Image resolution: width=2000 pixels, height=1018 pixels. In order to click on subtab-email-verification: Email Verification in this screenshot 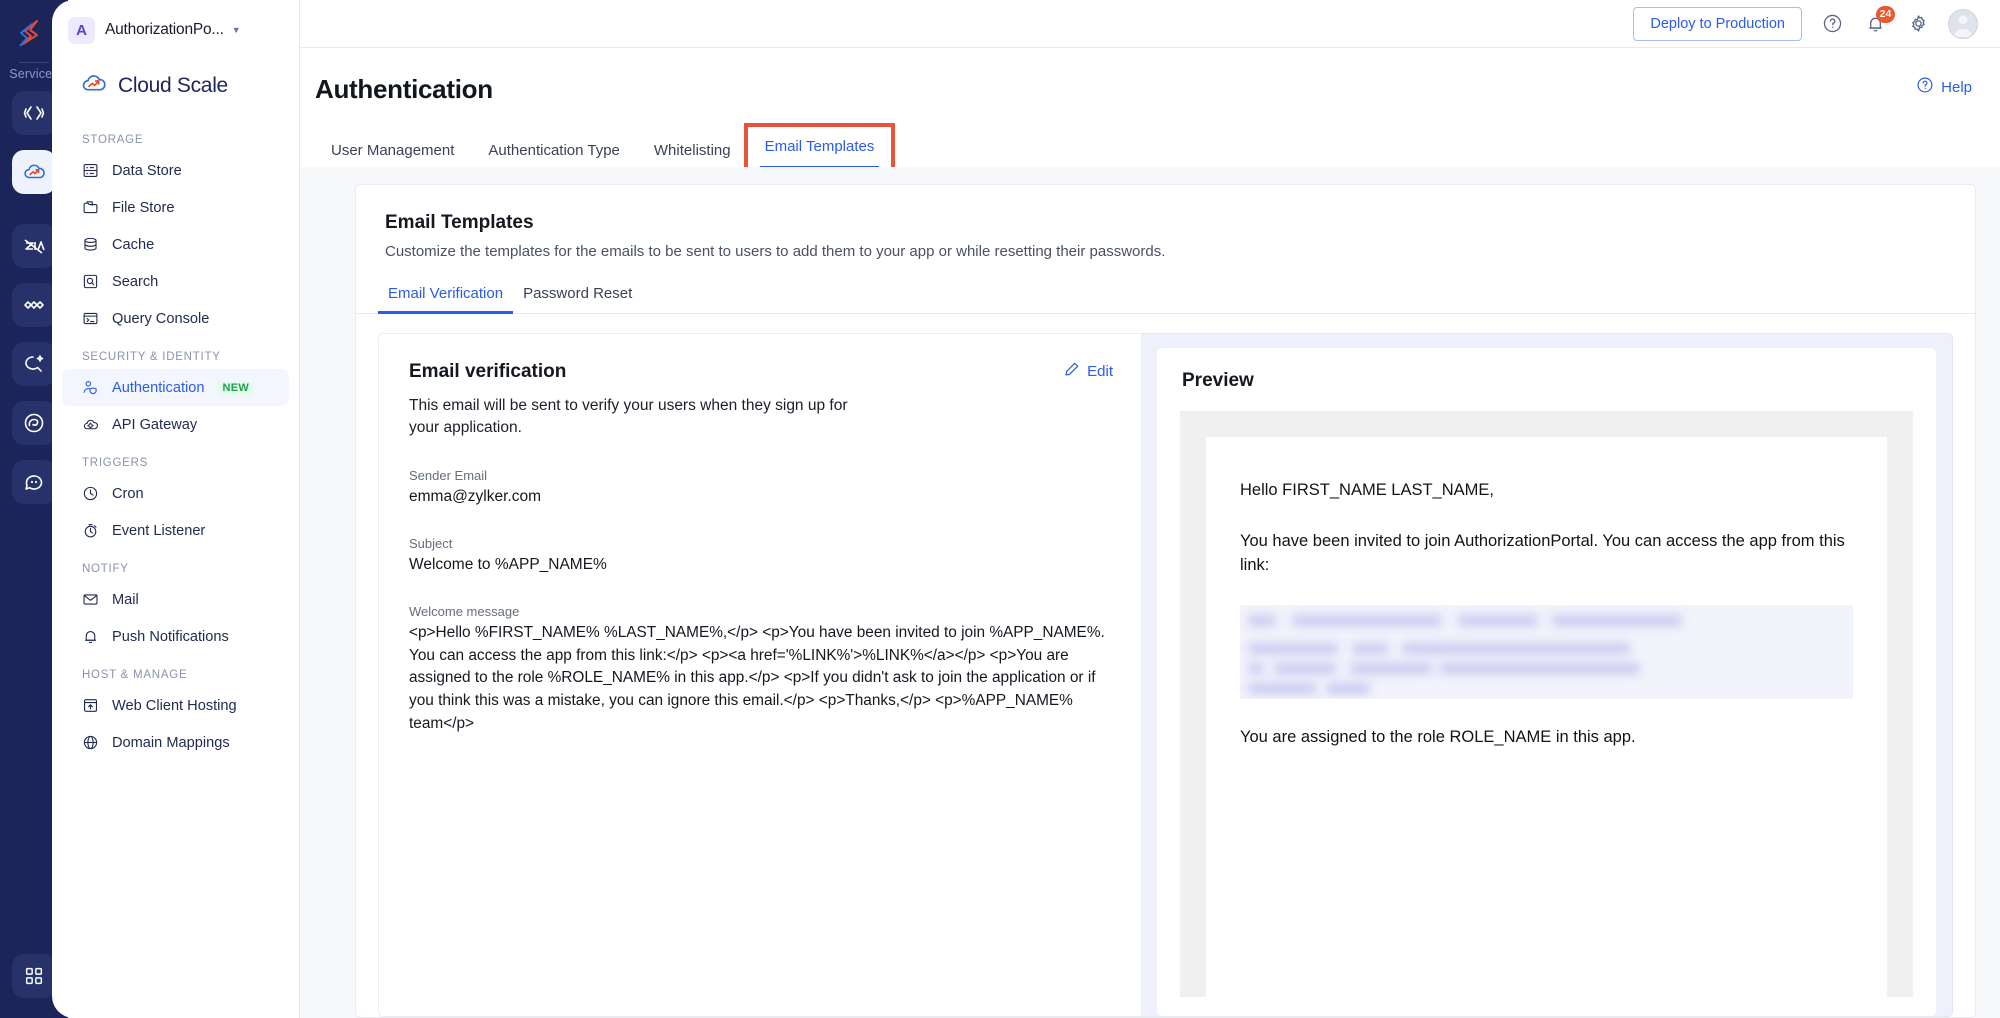, I will do `click(446, 299)`.